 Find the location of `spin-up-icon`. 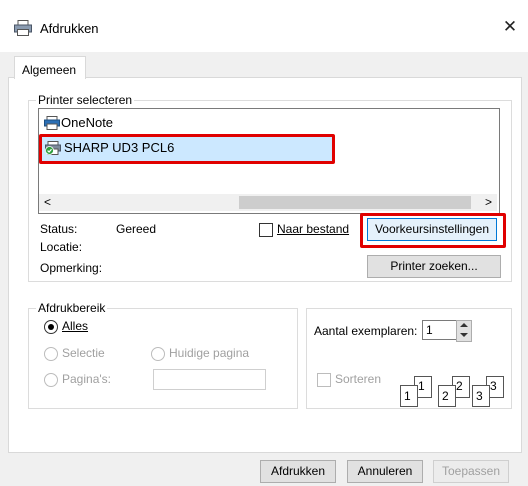

spin-up-icon is located at coordinates (464, 325).